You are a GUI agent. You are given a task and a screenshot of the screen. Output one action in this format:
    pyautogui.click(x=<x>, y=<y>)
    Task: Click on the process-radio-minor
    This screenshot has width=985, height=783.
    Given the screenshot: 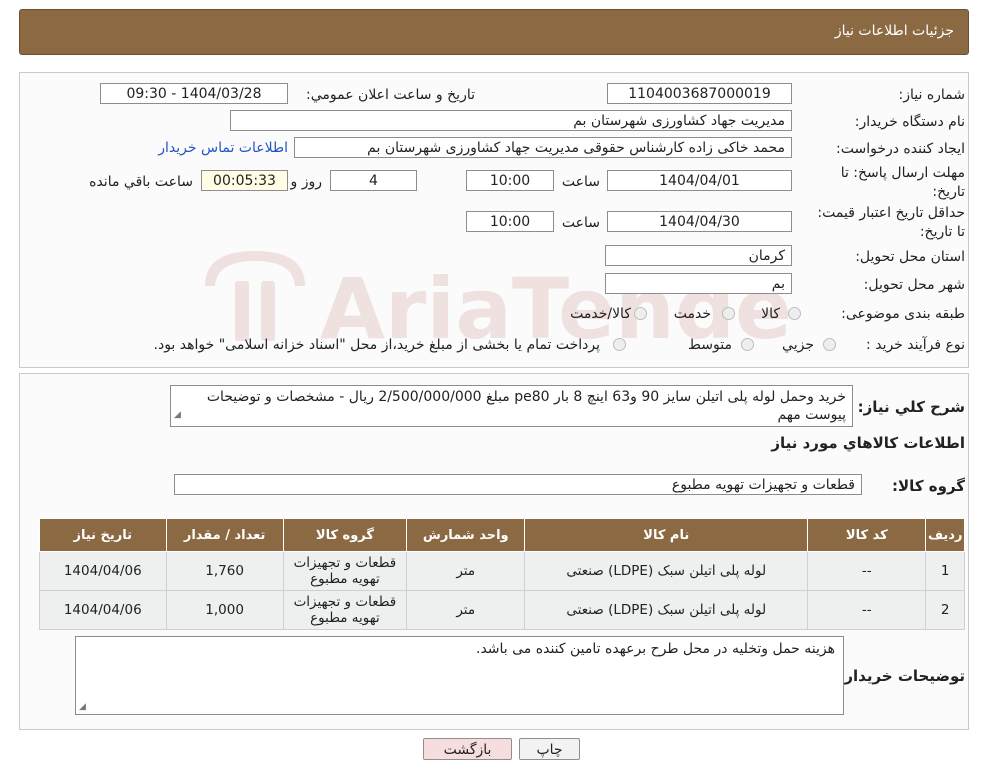 What is the action you would take?
    pyautogui.click(x=829, y=344)
    